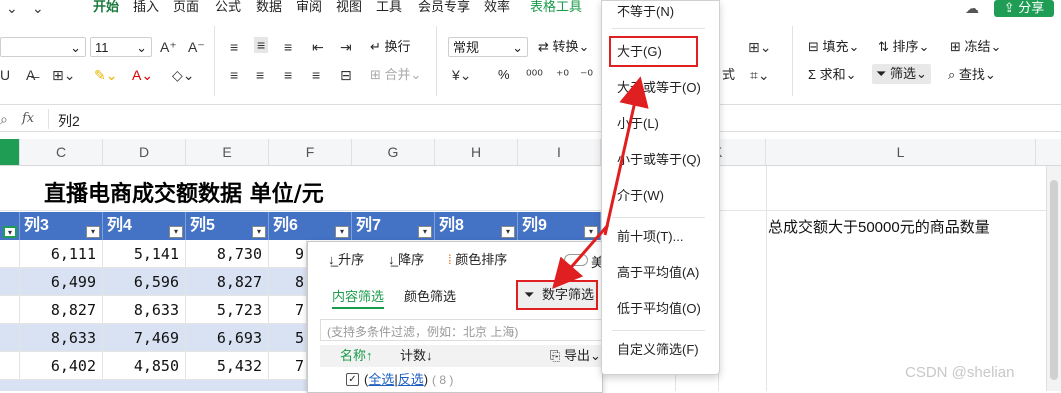 This screenshot has height=393, width=1061. Describe the element at coordinates (960, 372) in the screenshot. I see `watermark: CSDN @shelian` at that location.